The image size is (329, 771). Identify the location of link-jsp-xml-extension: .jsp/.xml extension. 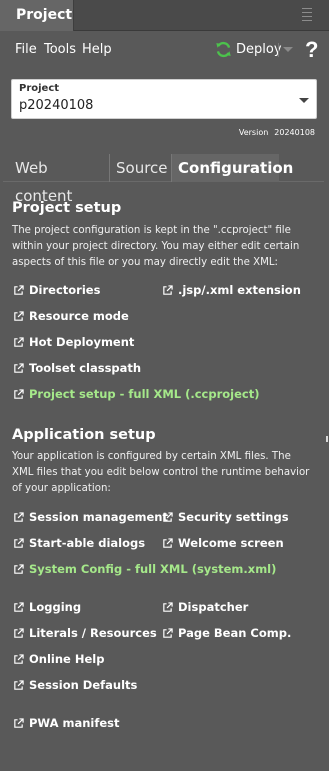
(231, 290).